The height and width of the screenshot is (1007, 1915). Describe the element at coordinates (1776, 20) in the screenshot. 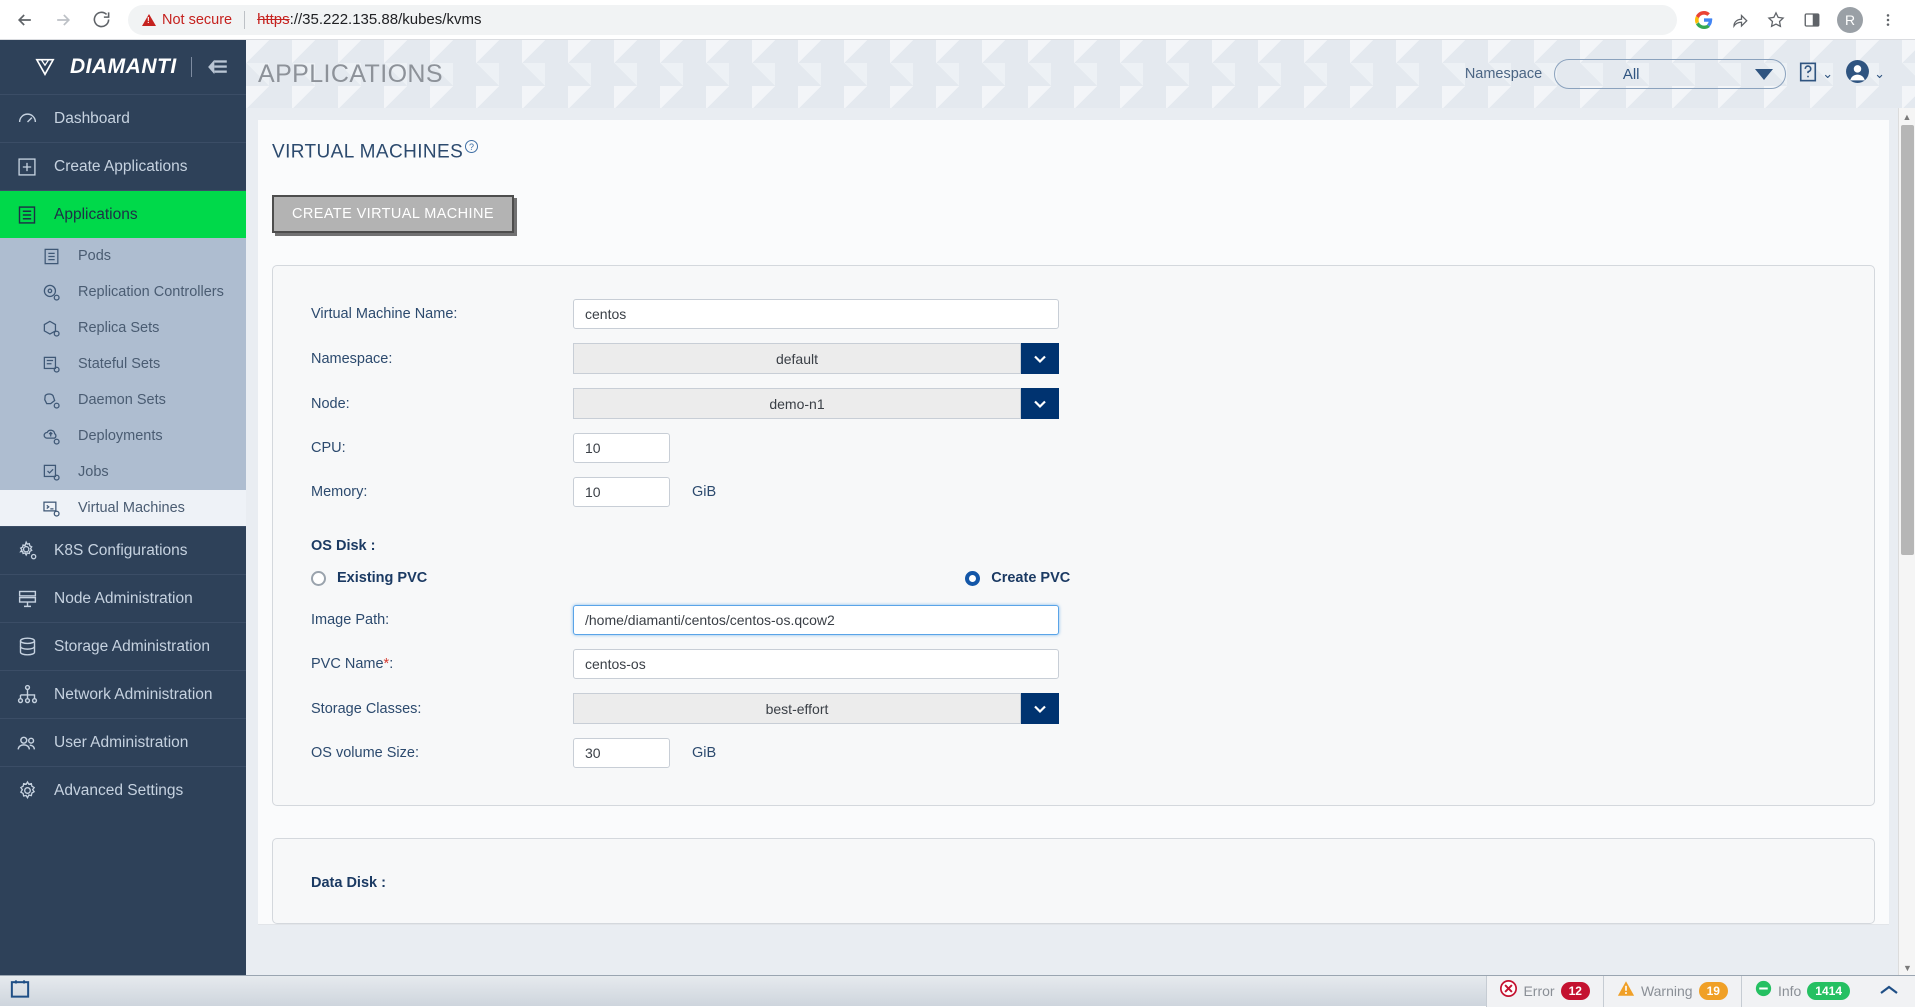

I see `star-icon` at that location.